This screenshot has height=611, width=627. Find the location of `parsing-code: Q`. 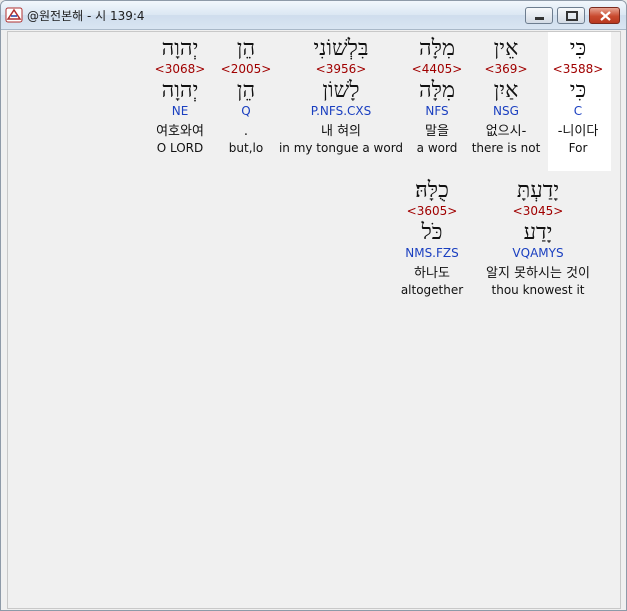

parsing-code: Q is located at coordinates (246, 111).